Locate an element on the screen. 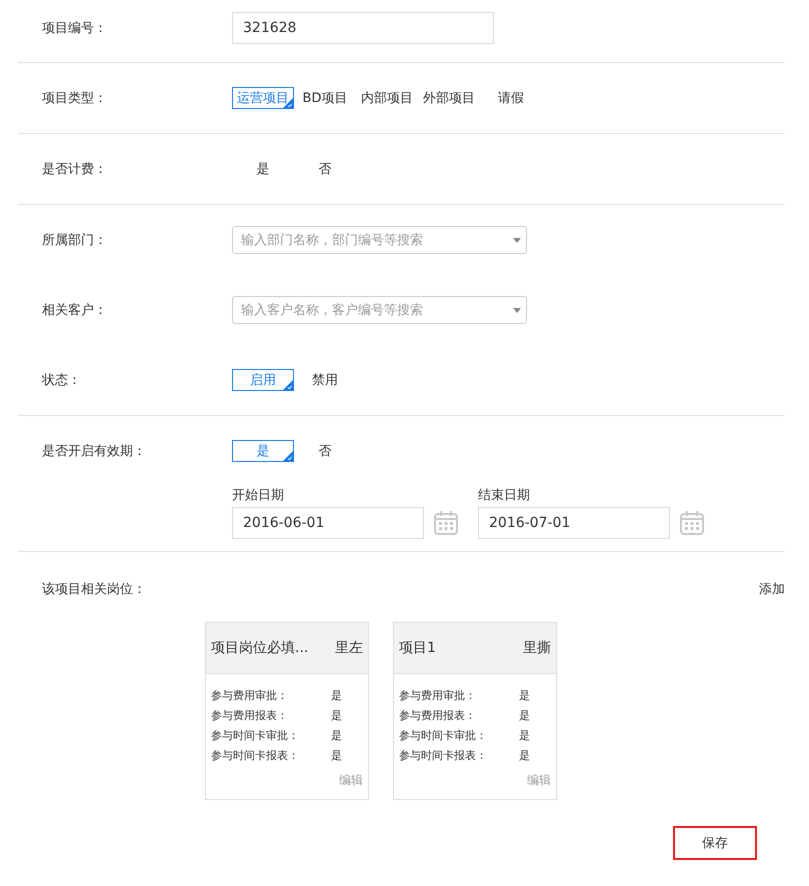  add-link: 添加 is located at coordinates (772, 589).